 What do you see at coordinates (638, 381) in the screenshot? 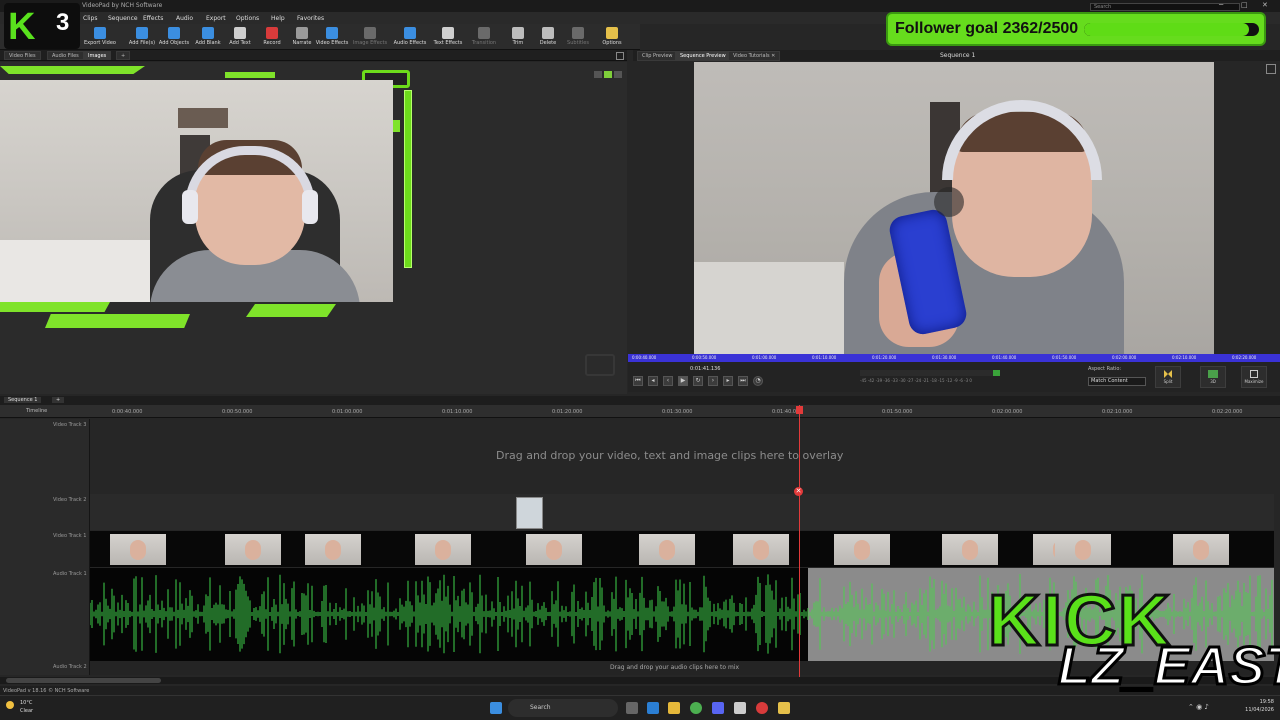
I see `skip-start-button: ⏮` at bounding box center [638, 381].